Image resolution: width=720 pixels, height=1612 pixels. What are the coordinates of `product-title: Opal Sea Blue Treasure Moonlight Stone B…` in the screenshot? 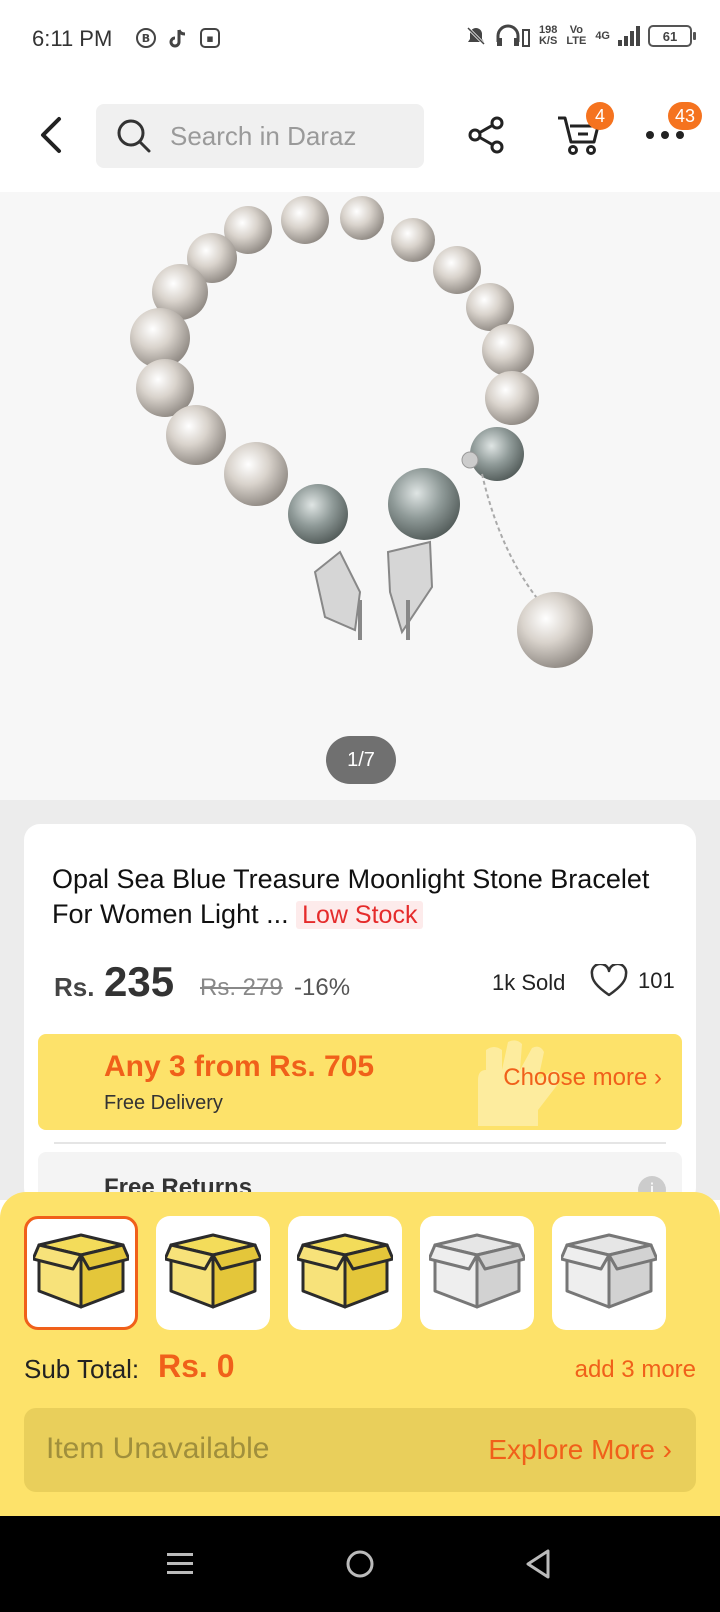 It's located at (362, 897).